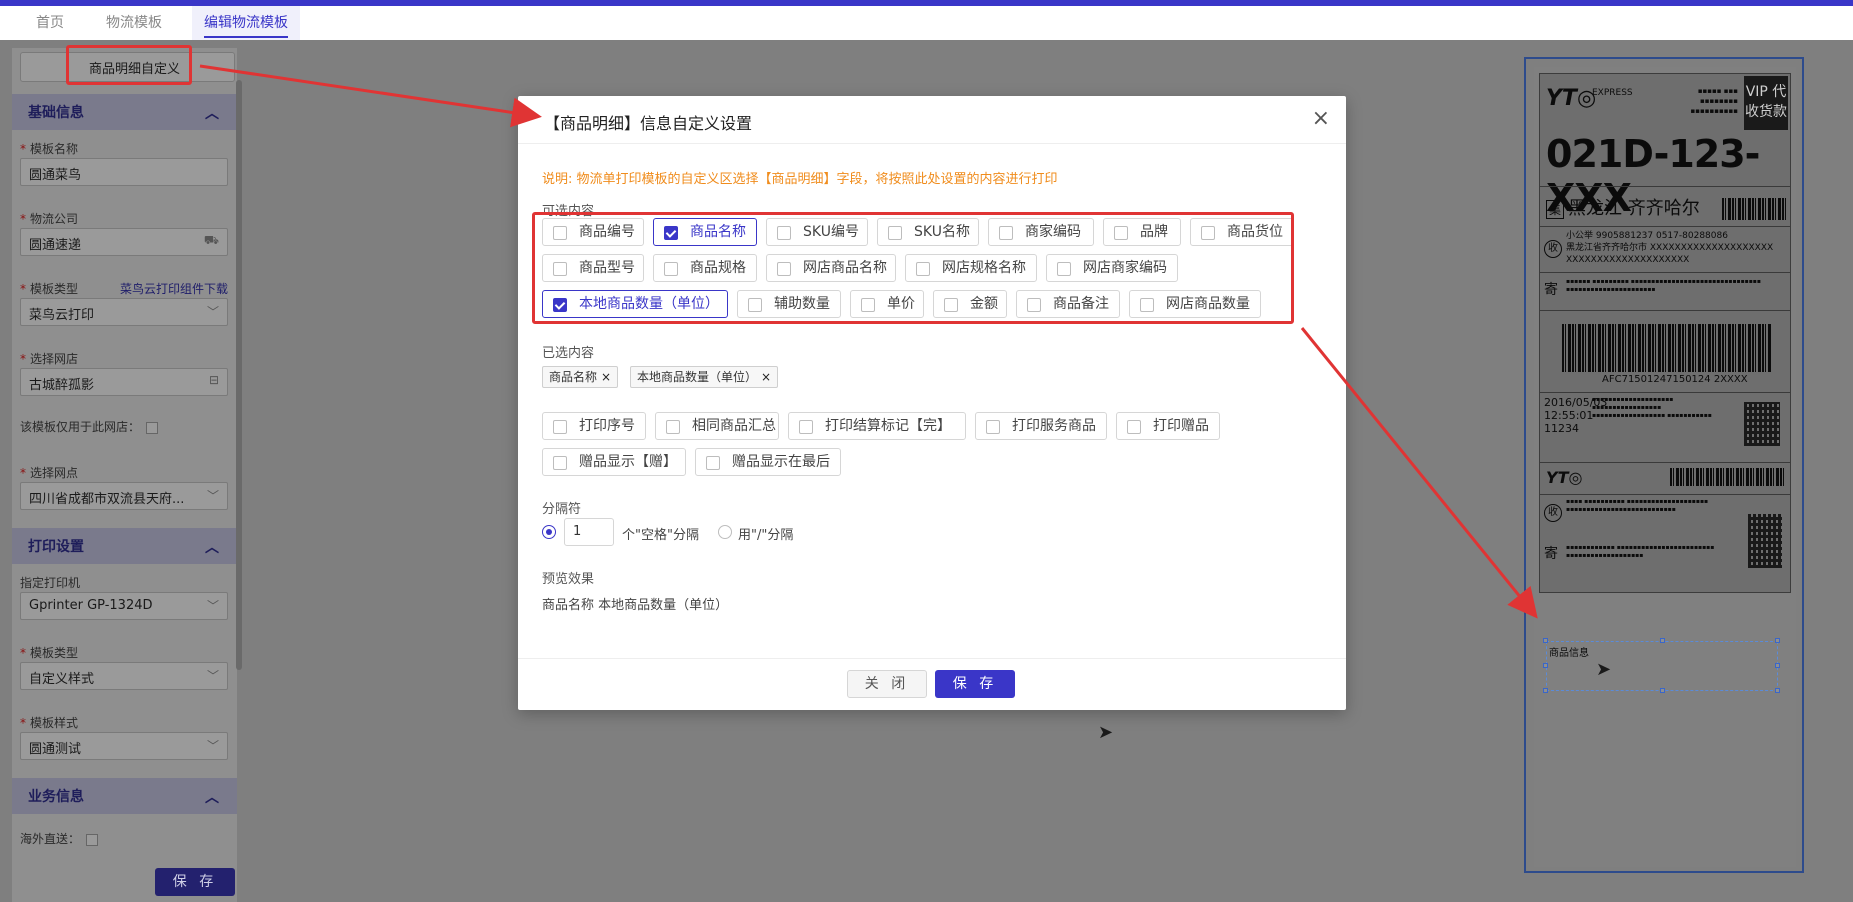  What do you see at coordinates (195, 882) in the screenshot?
I see `sidebar-save-button: 保 存` at bounding box center [195, 882].